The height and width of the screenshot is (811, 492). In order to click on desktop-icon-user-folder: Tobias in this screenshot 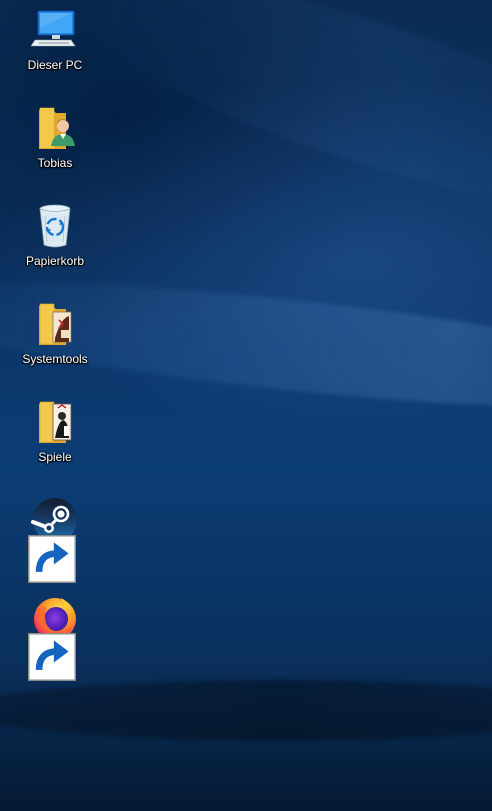, I will do `click(55, 143)`.